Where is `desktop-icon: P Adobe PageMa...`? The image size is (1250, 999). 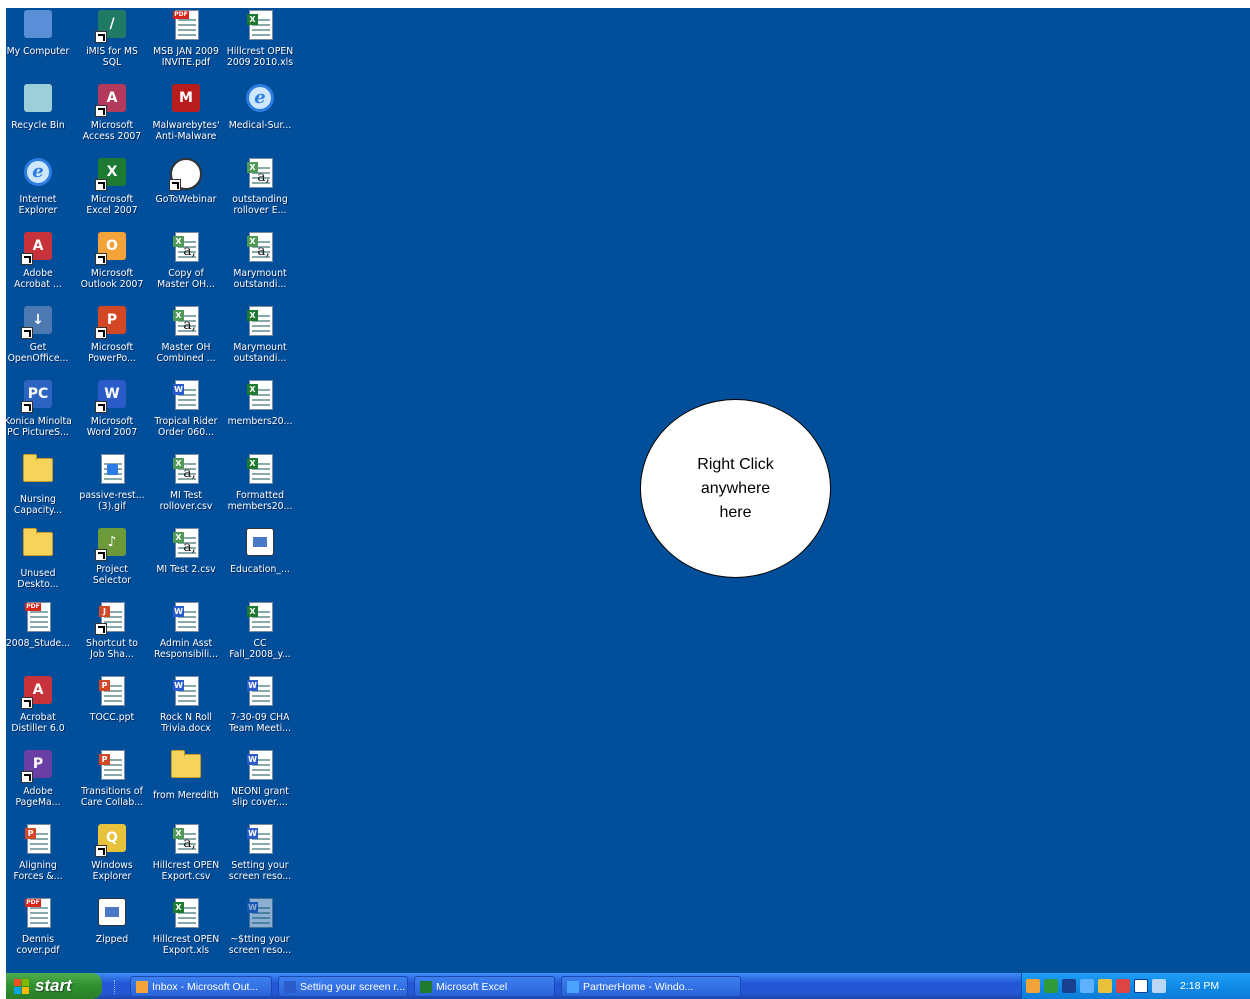
desktop-icon: P Adobe PageMa... is located at coordinates (40, 784).